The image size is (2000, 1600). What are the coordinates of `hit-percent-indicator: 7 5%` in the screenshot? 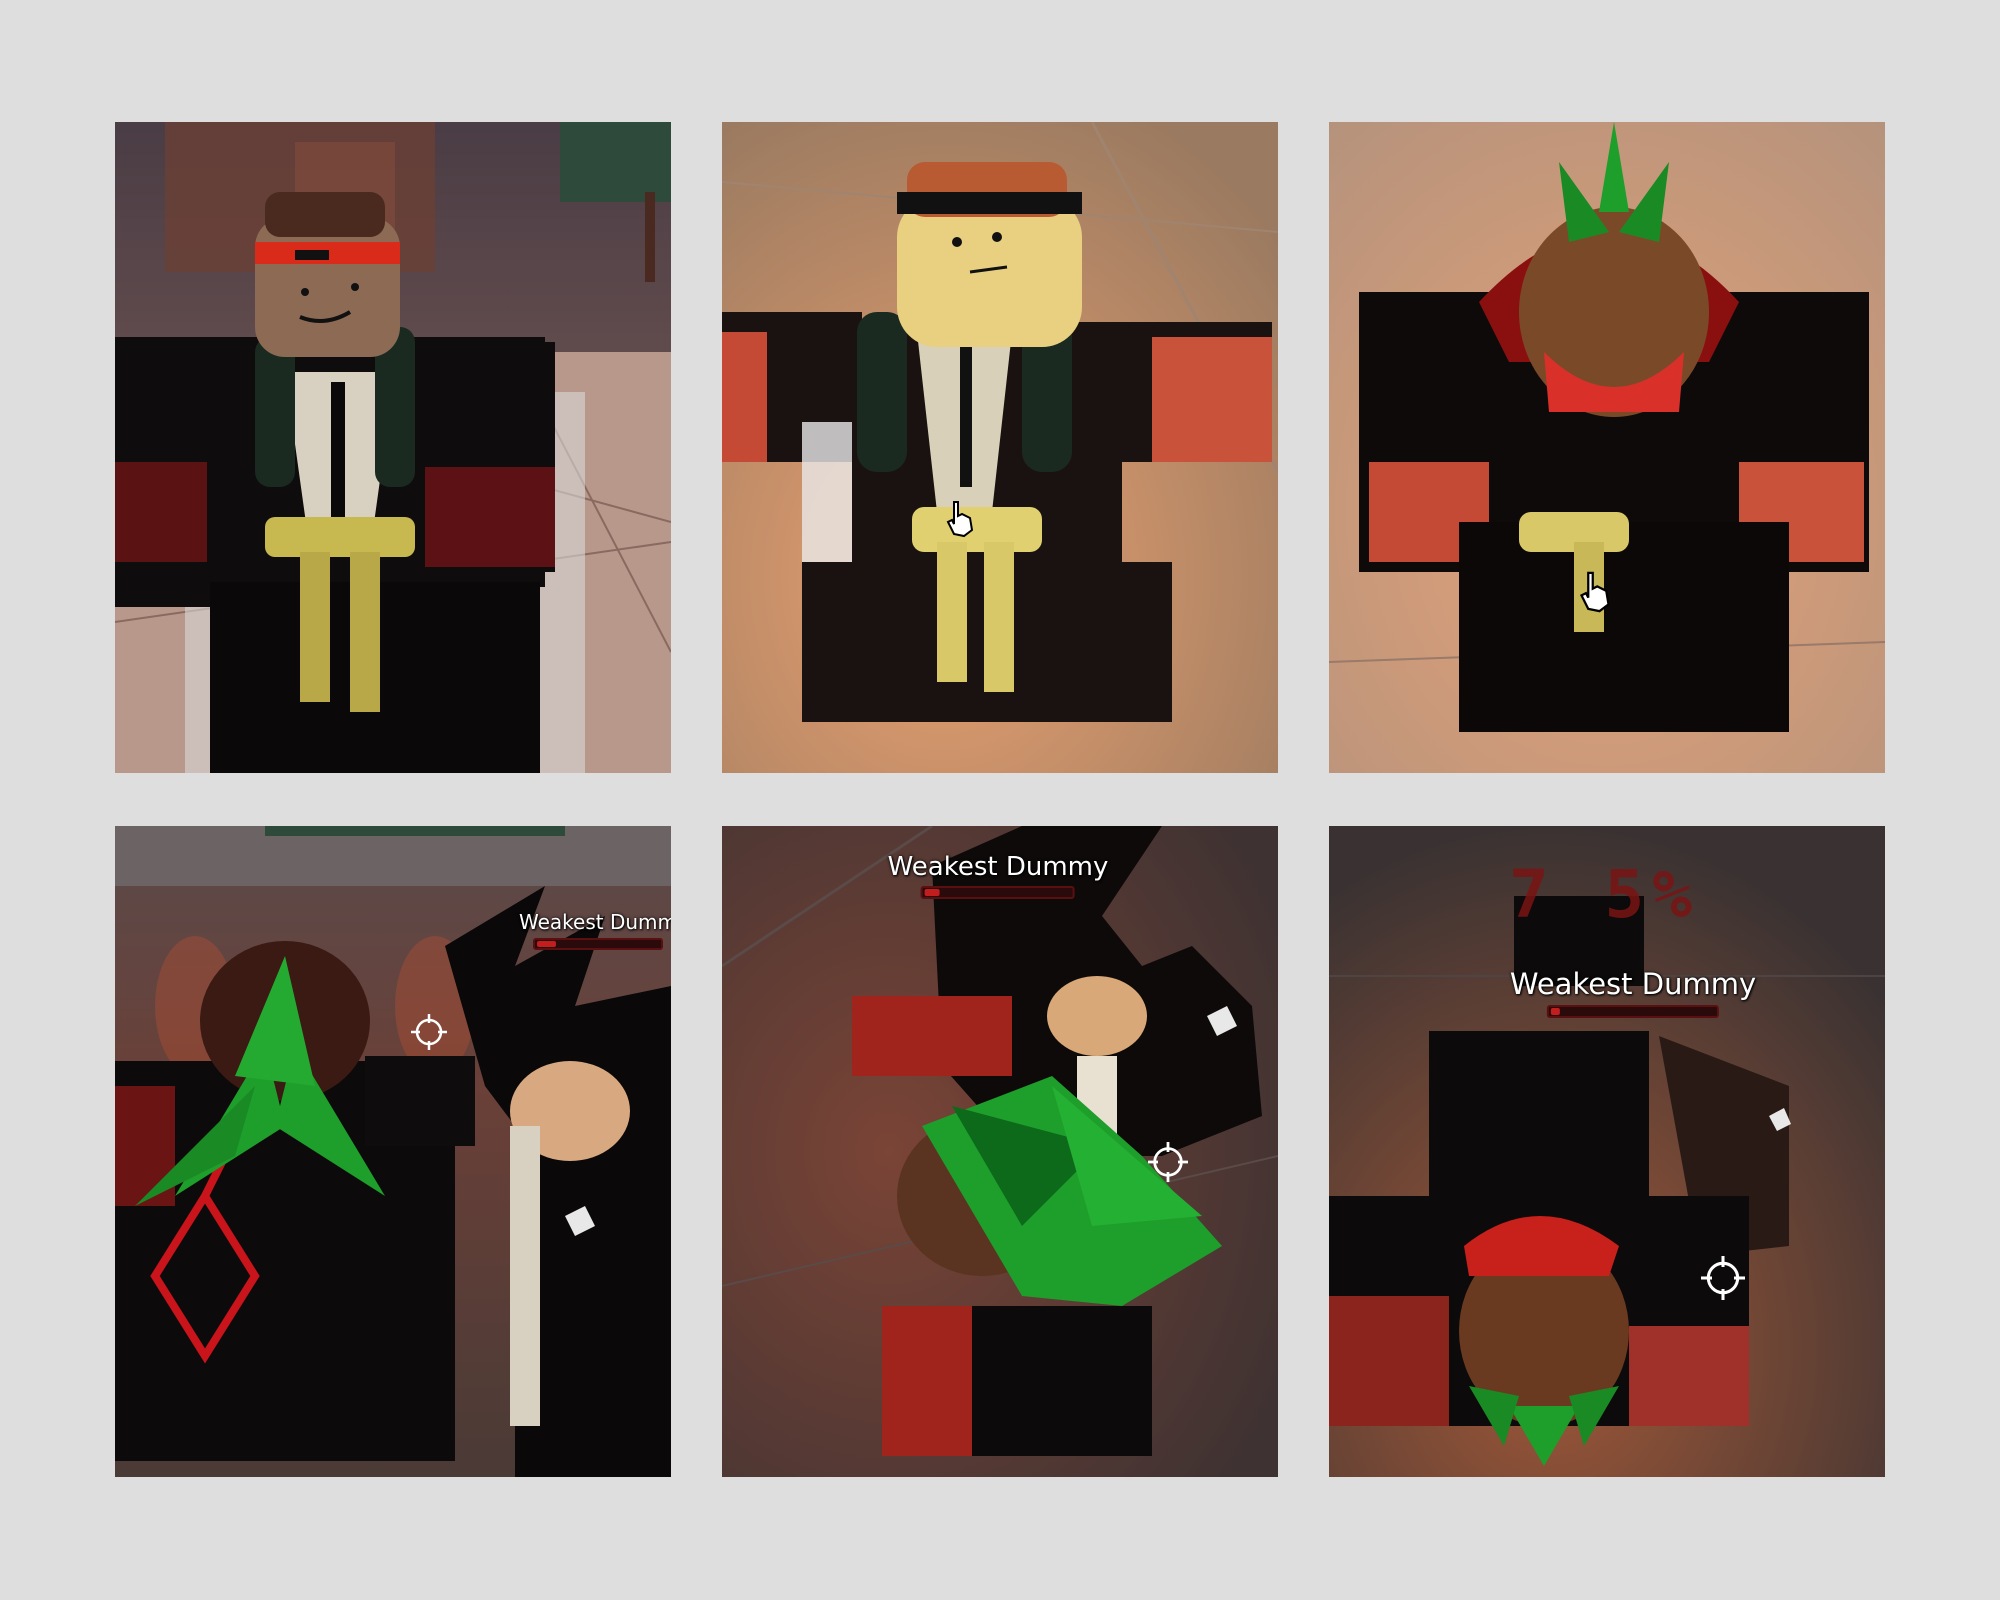 It's located at (1604, 894).